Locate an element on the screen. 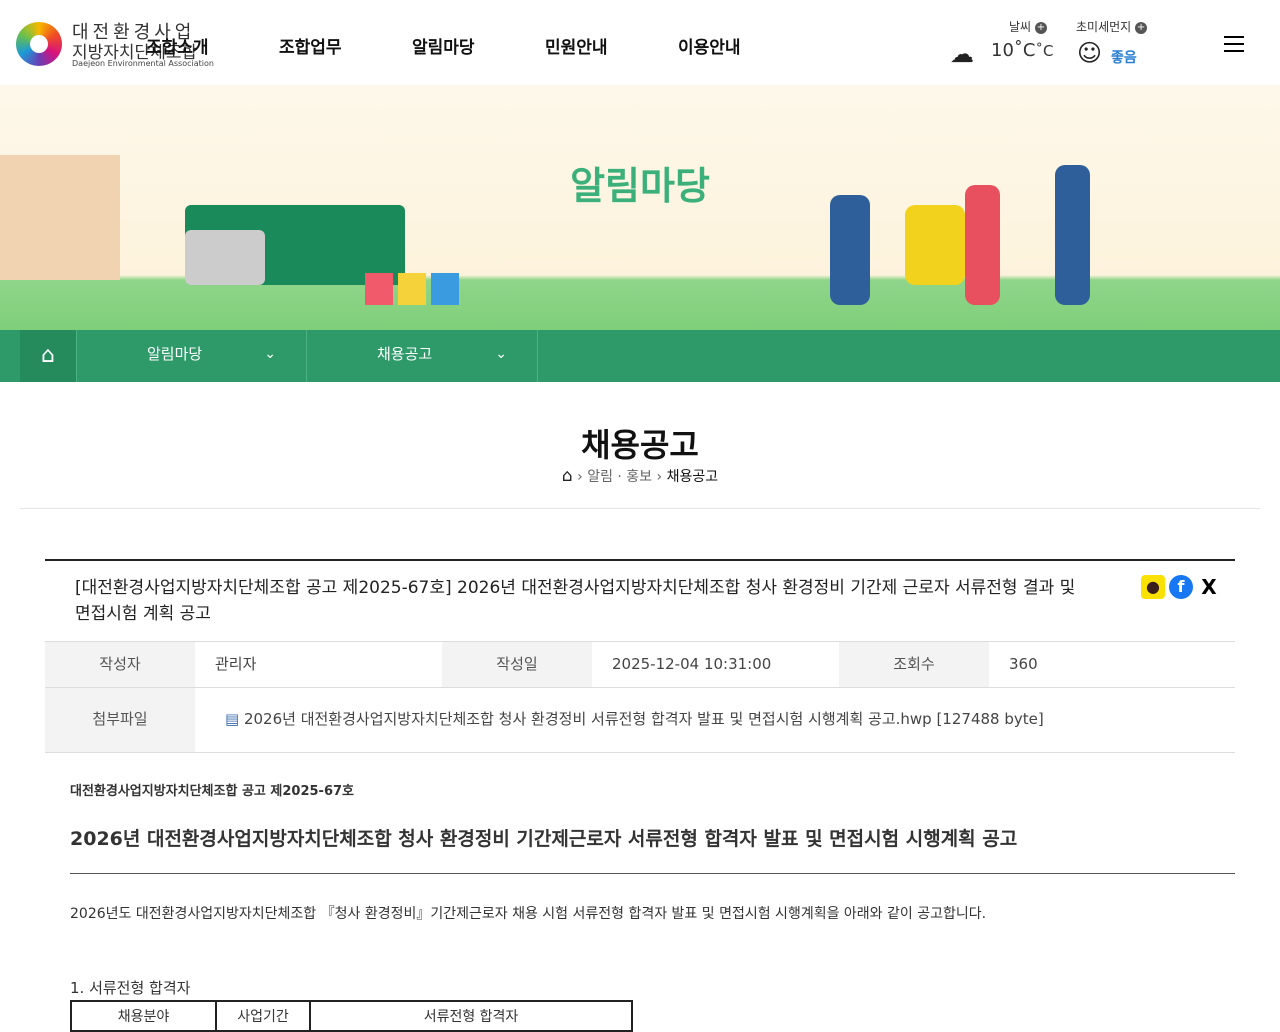 The width and height of the screenshot is (1280, 1032). dust-label: 초미세먼지 + is located at coordinates (1112, 26).